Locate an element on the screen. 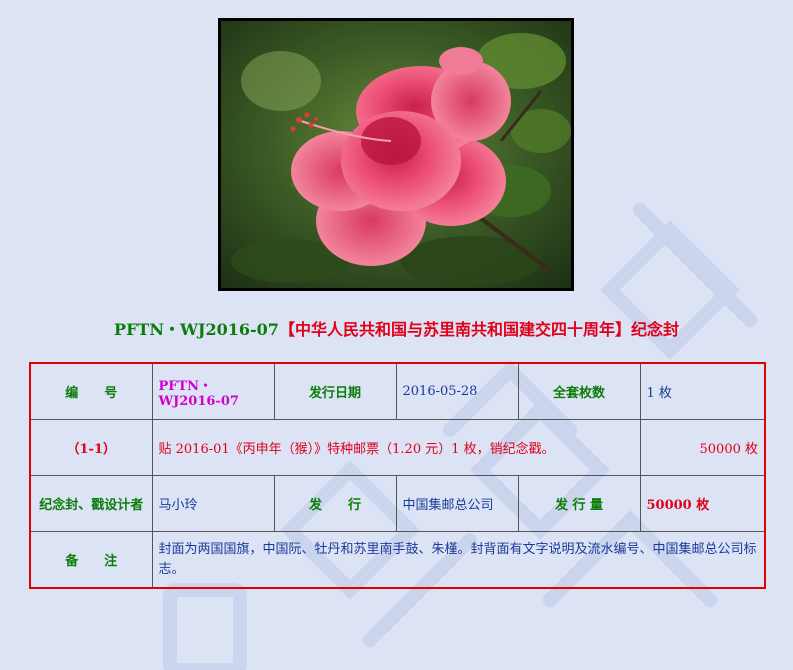  page-title: PFTN・WJ2016-07【中华人民共和国与苏里南共和国建交四十周年】纪念封 is located at coordinates (396, 330).